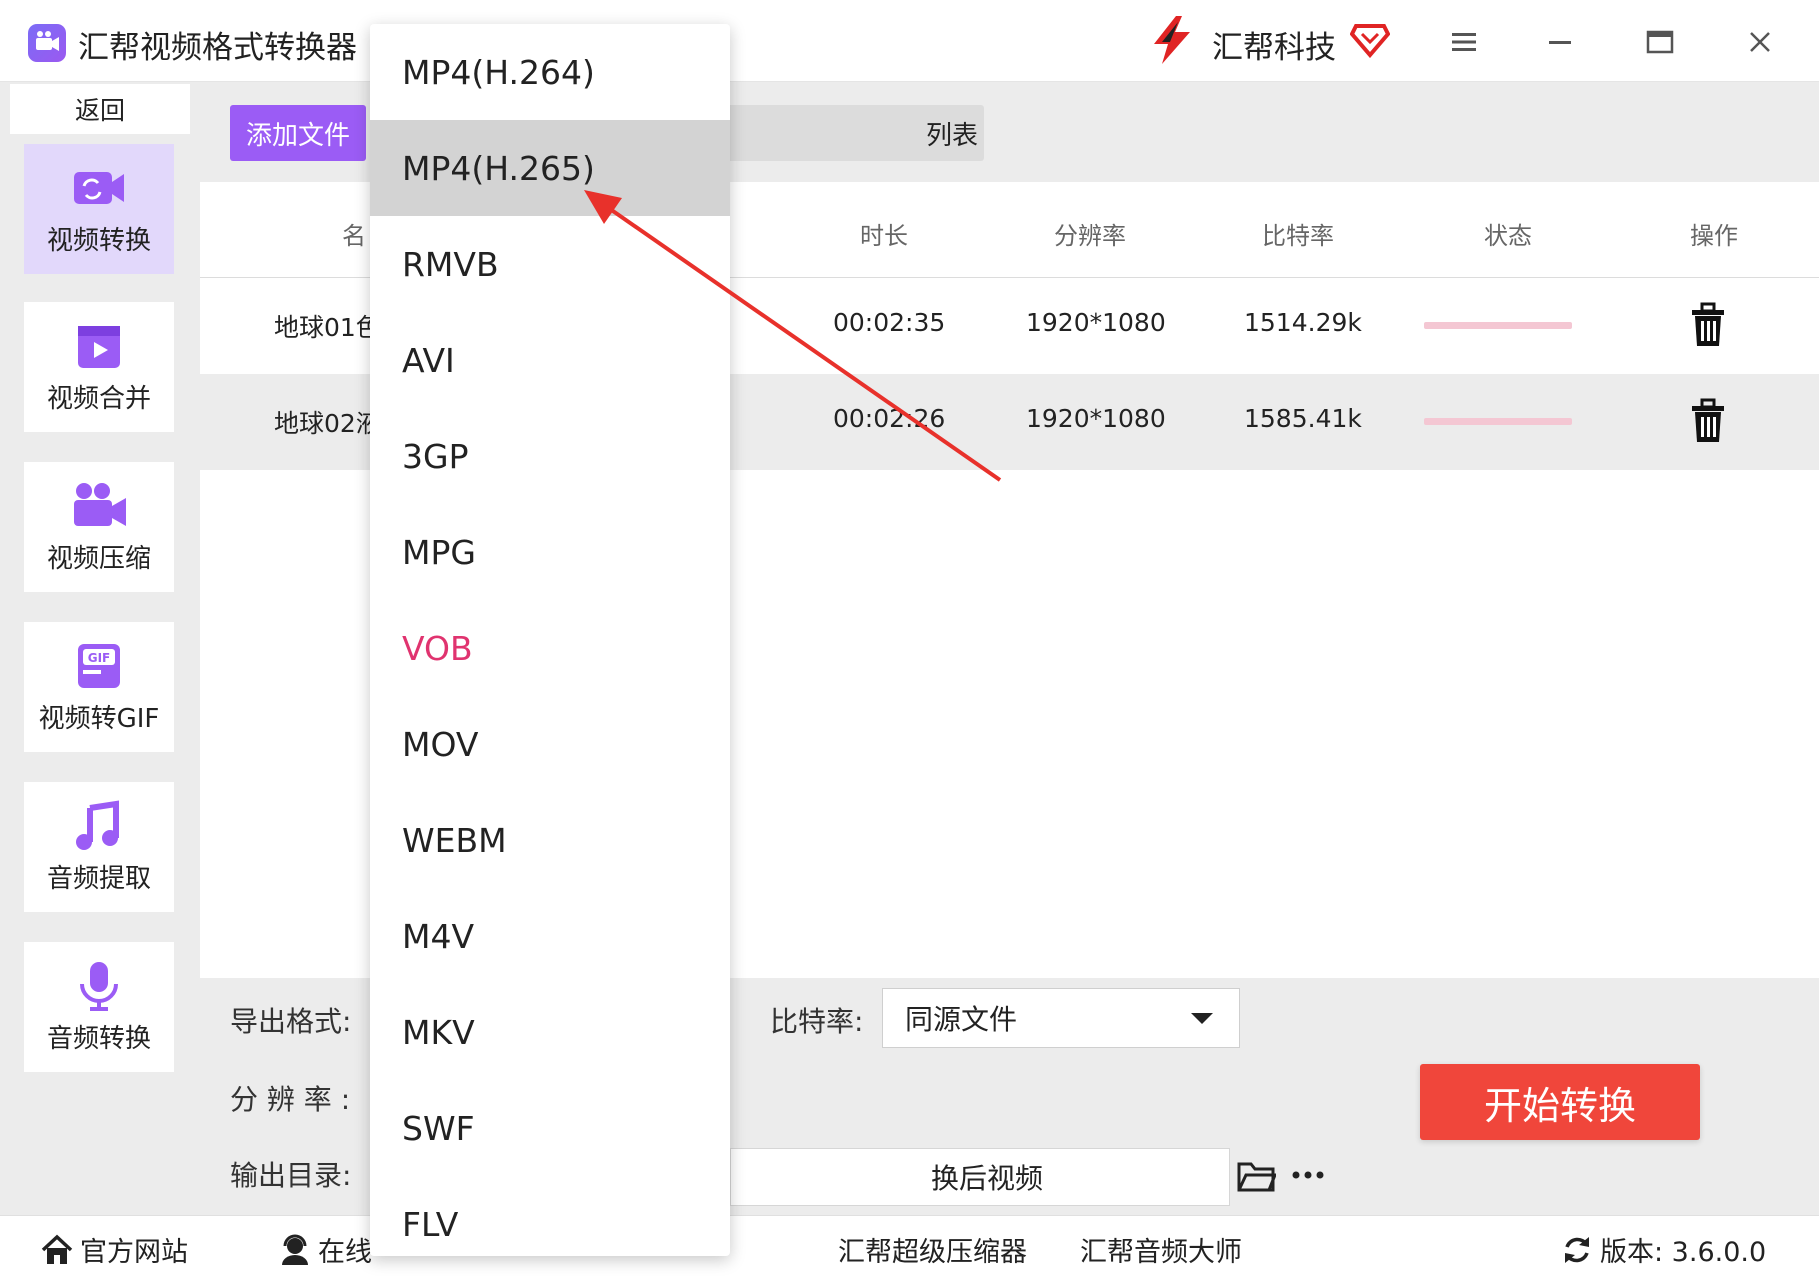 The width and height of the screenshot is (1819, 1279). Describe the element at coordinates (1308, 1175) in the screenshot. I see `more-icon` at that location.